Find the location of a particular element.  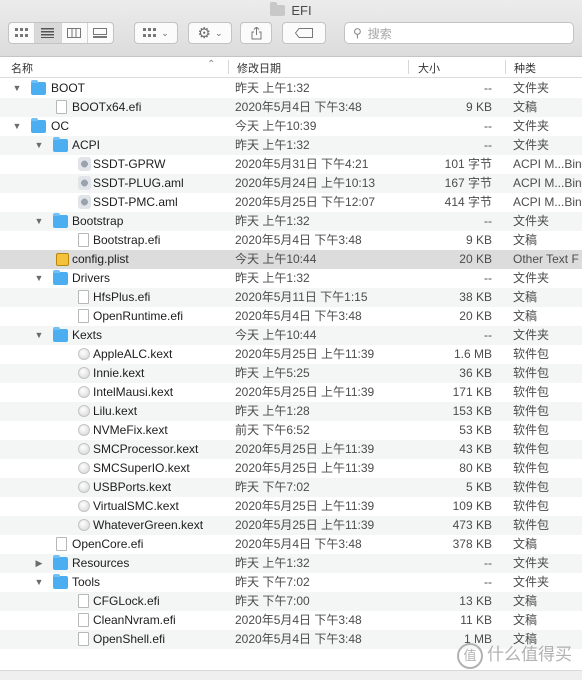

file-row: CFGLock.efi 昨天 下午7:00 13 KB 文稿 is located at coordinates (291, 601).